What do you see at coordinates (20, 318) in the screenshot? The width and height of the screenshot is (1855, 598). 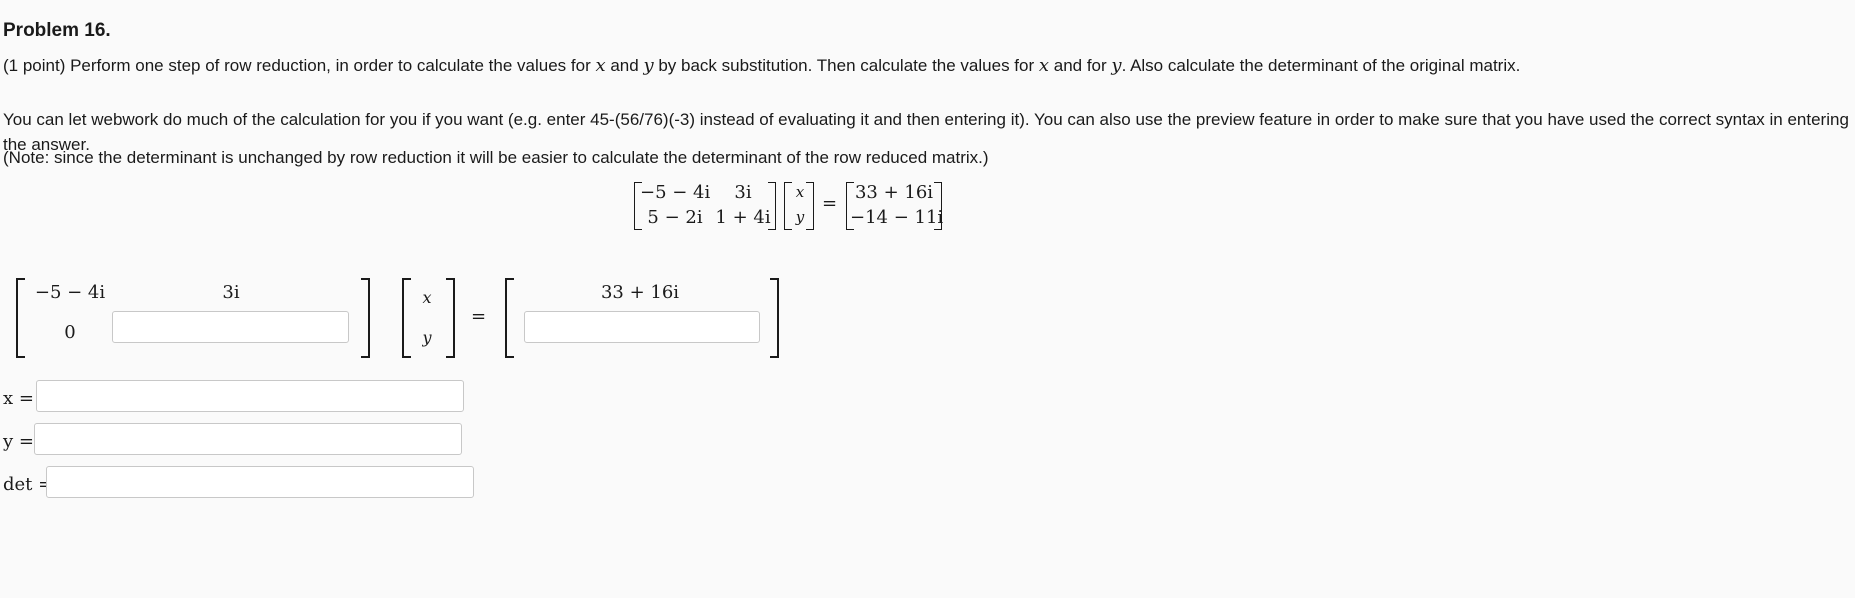 I see `matrix-left-bracket` at bounding box center [20, 318].